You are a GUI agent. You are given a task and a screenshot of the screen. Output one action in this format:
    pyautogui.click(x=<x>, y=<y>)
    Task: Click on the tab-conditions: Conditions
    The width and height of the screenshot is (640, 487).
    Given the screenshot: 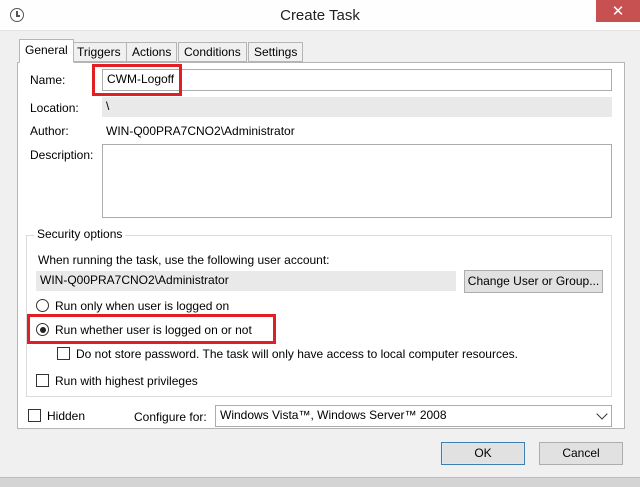 What is the action you would take?
    pyautogui.click(x=212, y=52)
    